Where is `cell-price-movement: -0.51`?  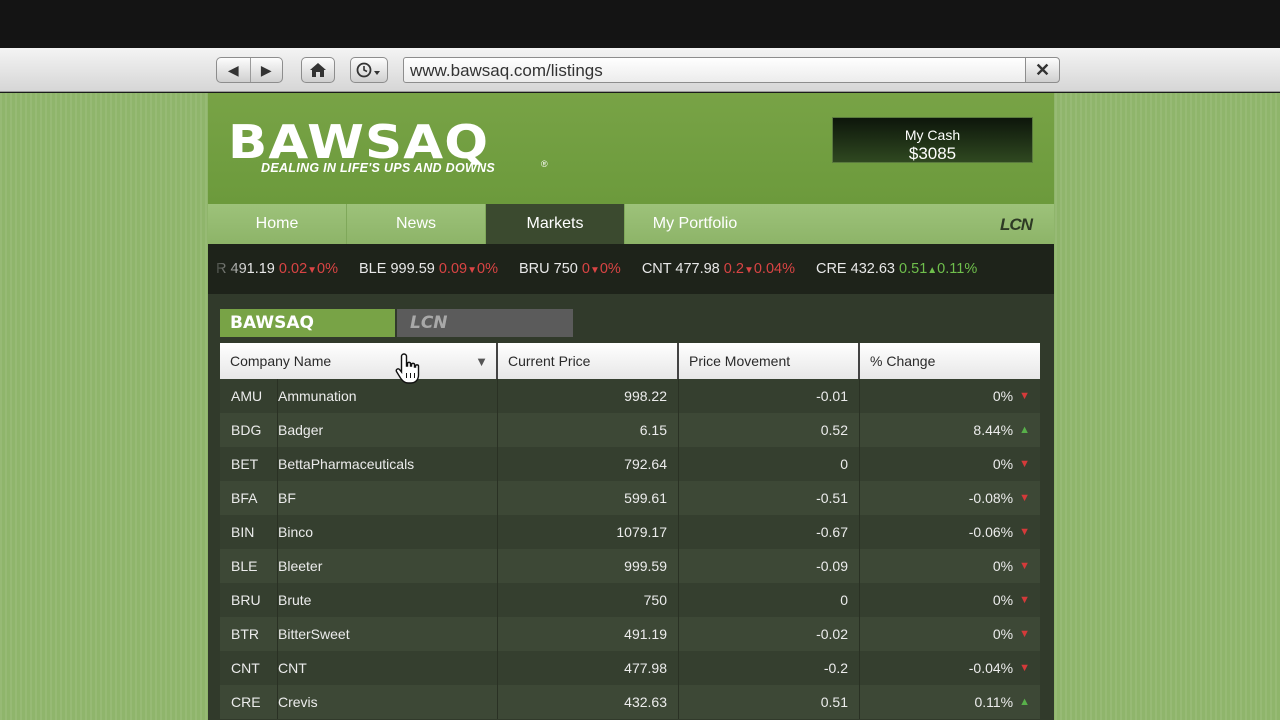
cell-price-movement: -0.51 is located at coordinates (769, 498).